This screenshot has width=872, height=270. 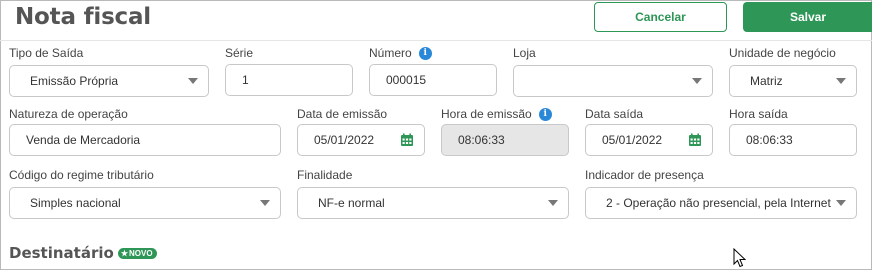 I want to click on finalidade-value: NF-e normal, so click(x=351, y=203).